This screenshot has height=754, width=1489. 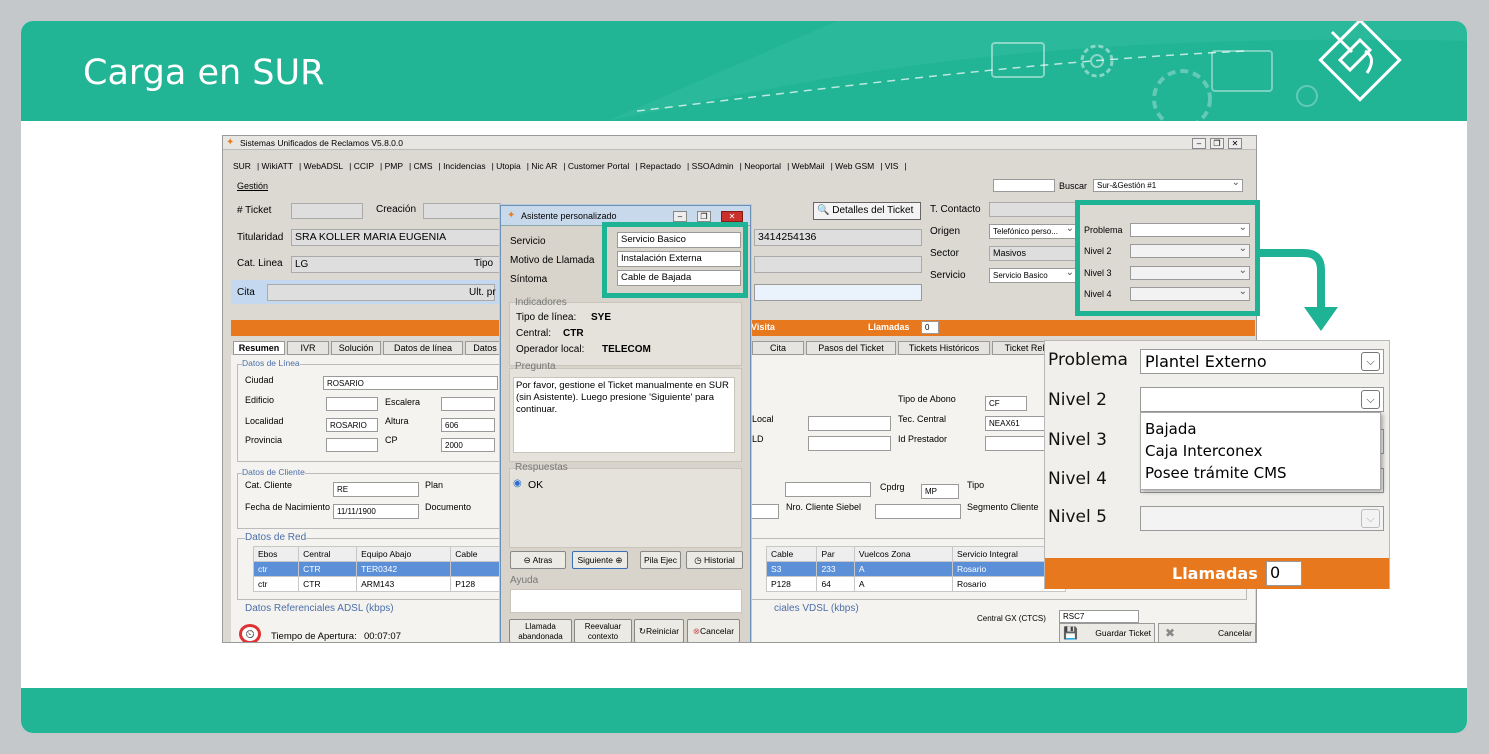 I want to click on reiniciar-button: ↻Reiniciar, so click(x=659, y=630).